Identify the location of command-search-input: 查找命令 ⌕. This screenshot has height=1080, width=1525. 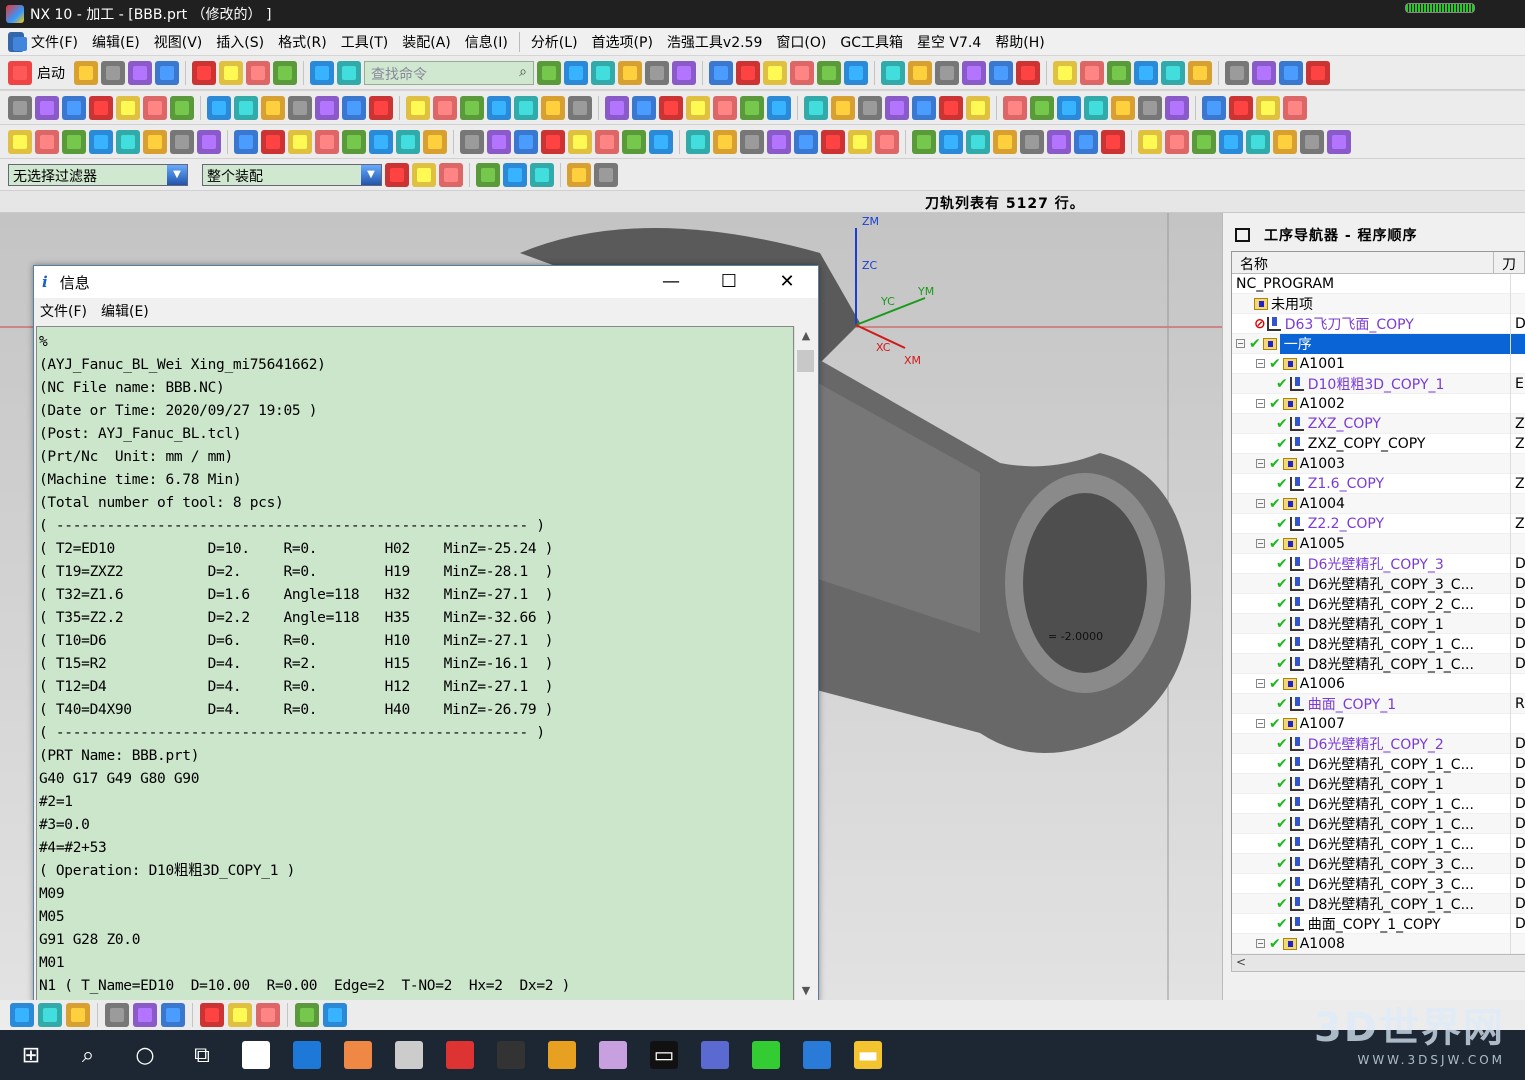
(449, 72).